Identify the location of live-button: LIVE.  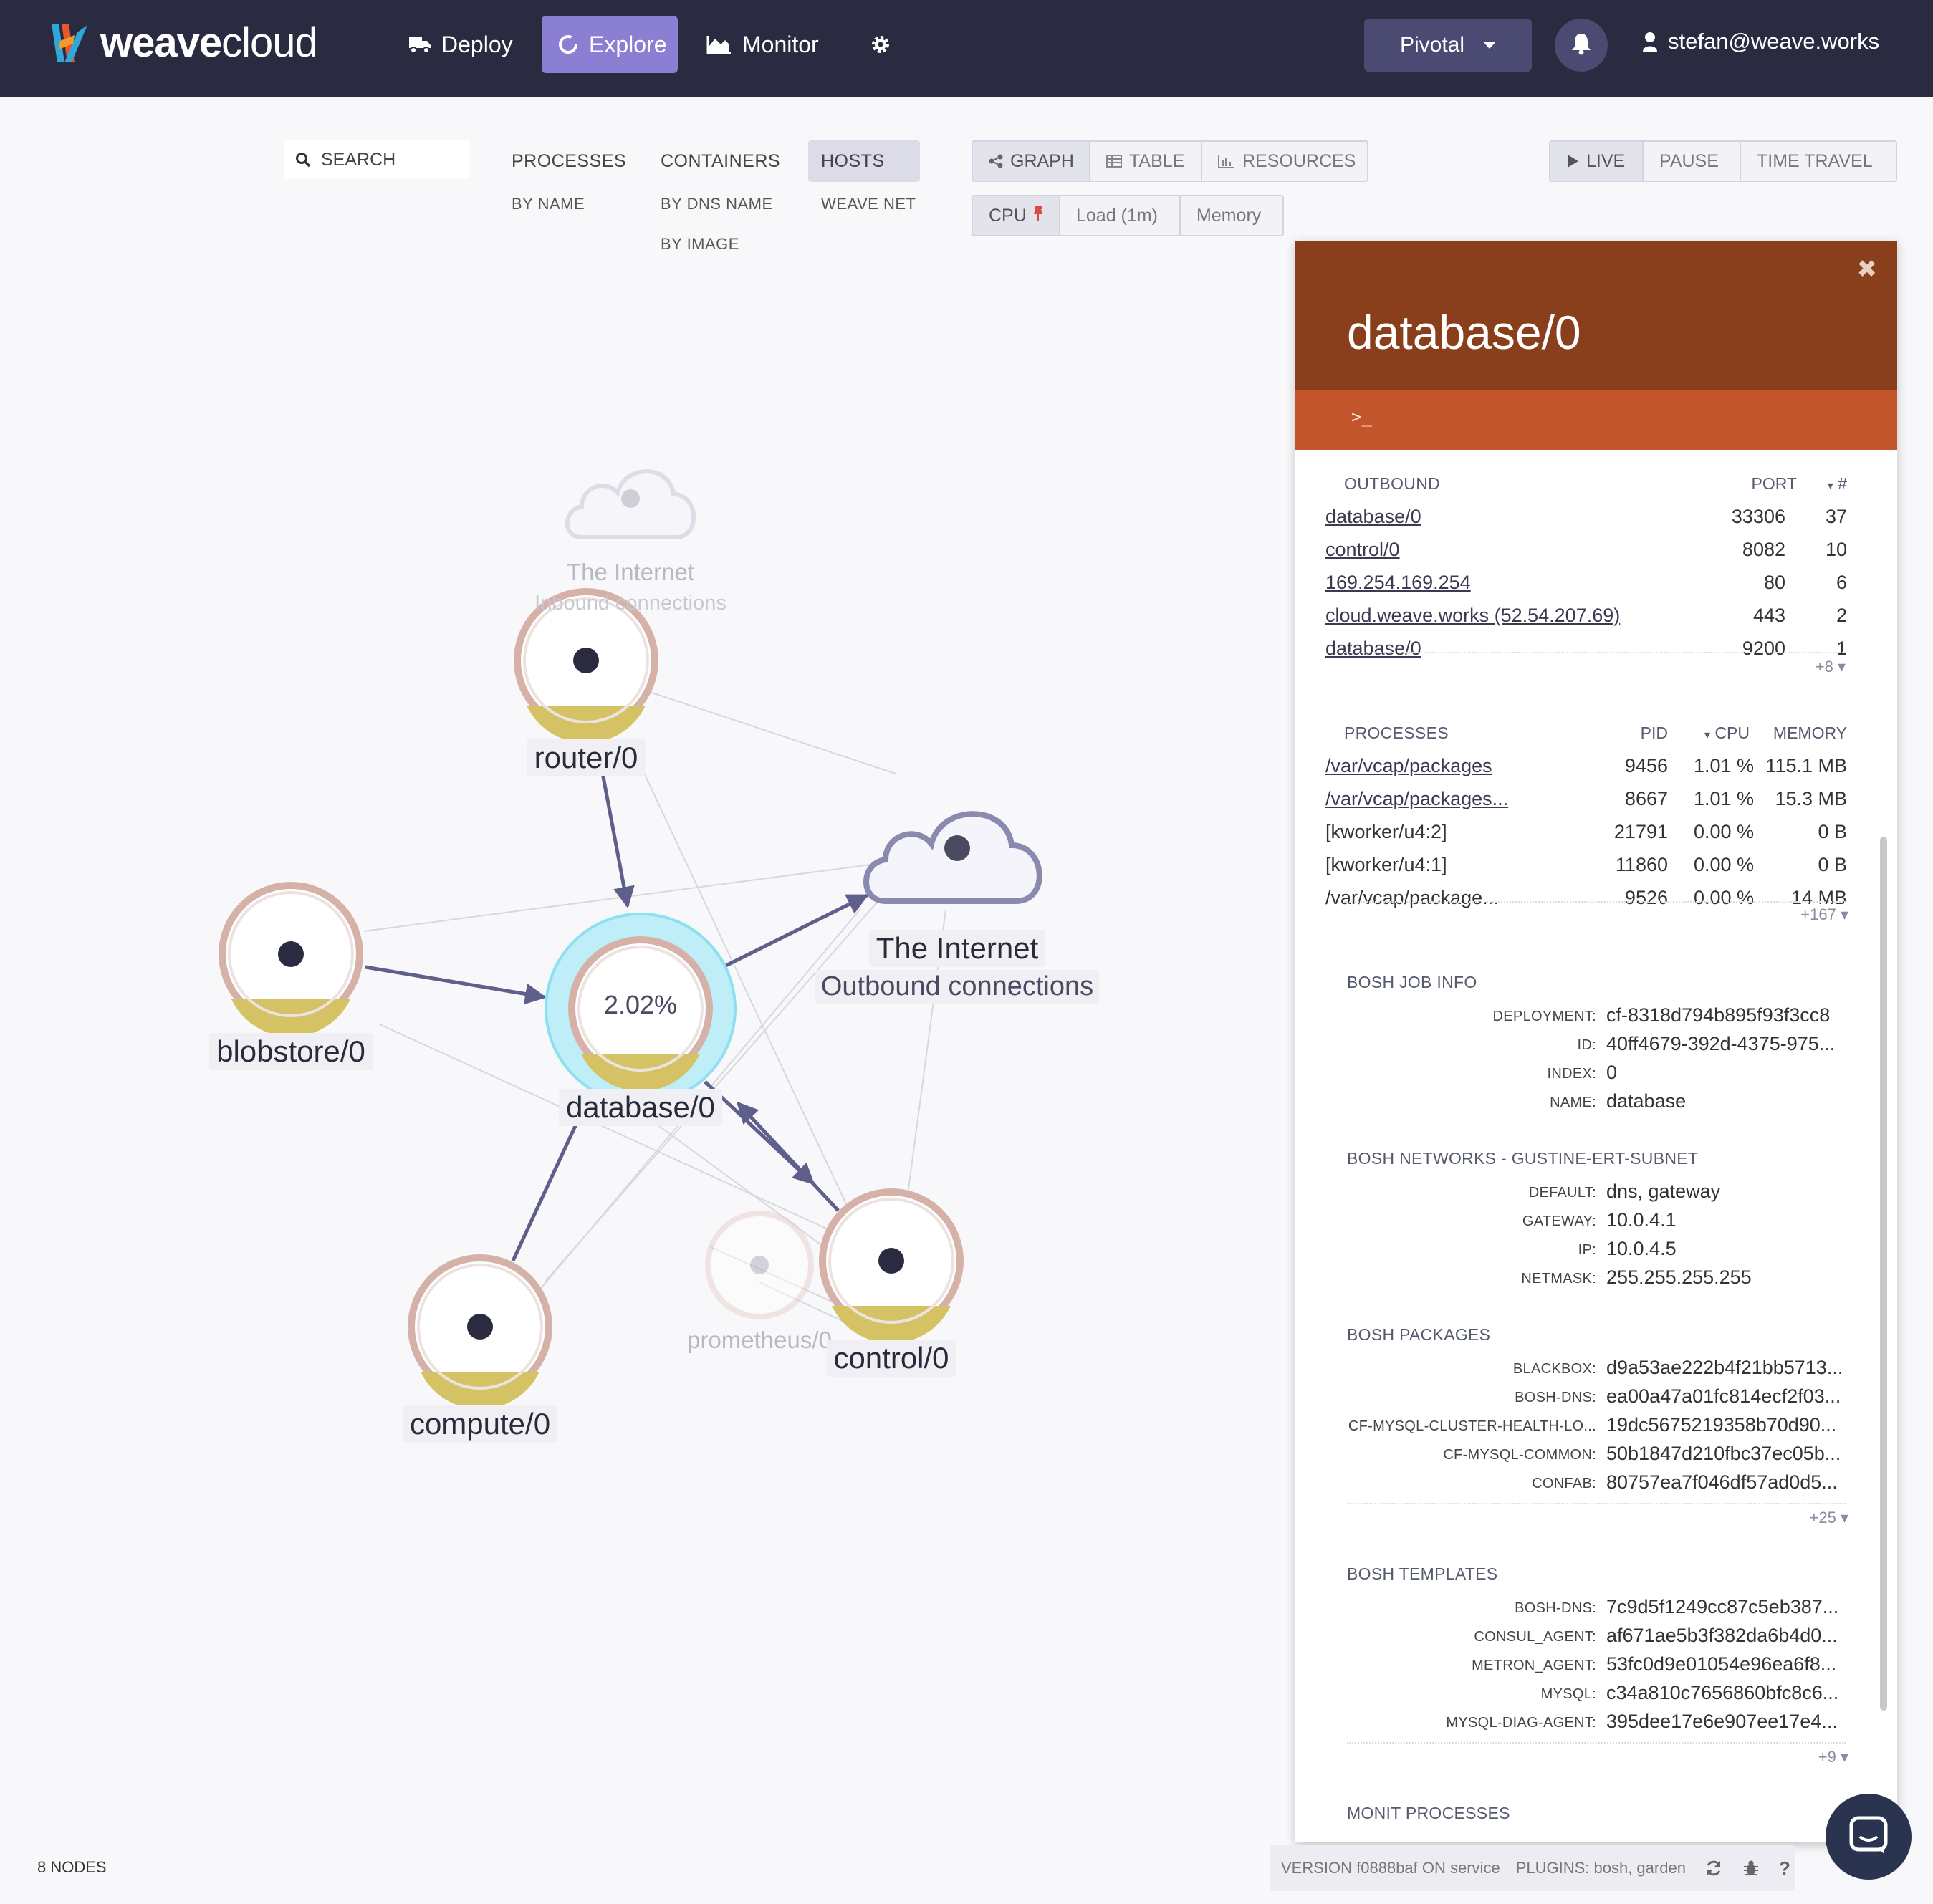
(1597, 161).